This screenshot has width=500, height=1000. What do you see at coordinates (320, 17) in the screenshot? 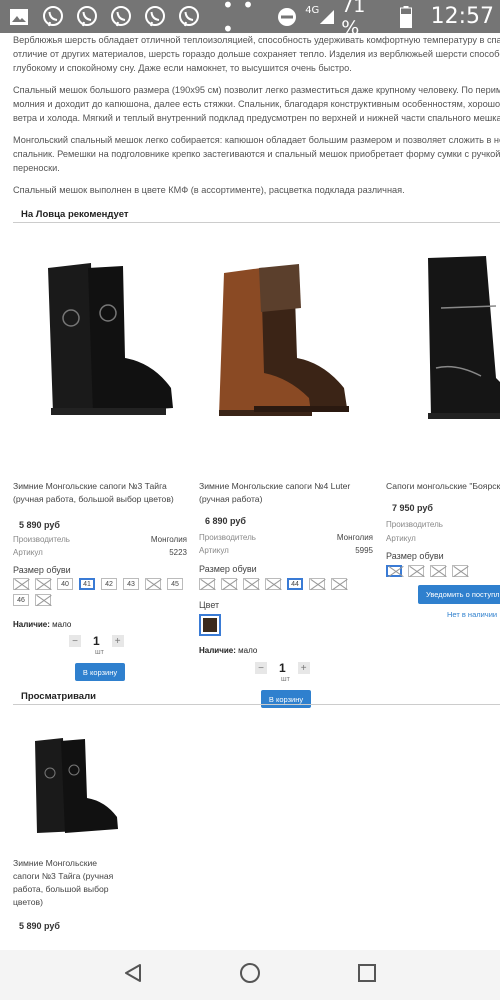
I see `signal-icon: 4G` at bounding box center [320, 17].